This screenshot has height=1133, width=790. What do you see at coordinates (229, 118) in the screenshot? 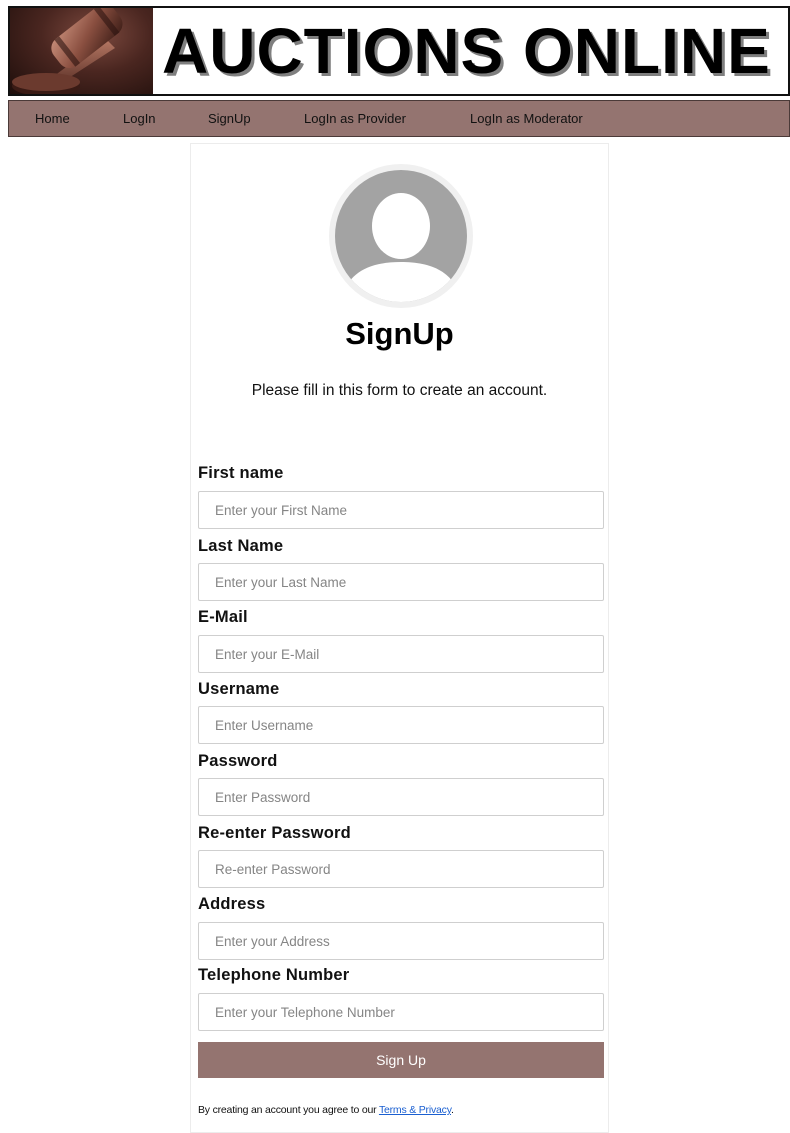
I see `nav-signup: SignUp` at bounding box center [229, 118].